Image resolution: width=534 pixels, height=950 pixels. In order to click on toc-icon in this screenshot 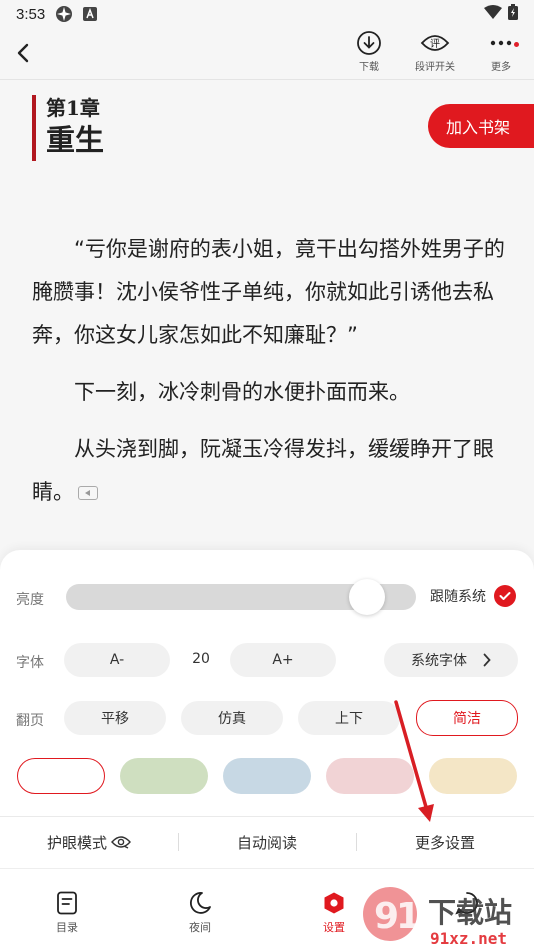, I will do `click(67, 903)`.